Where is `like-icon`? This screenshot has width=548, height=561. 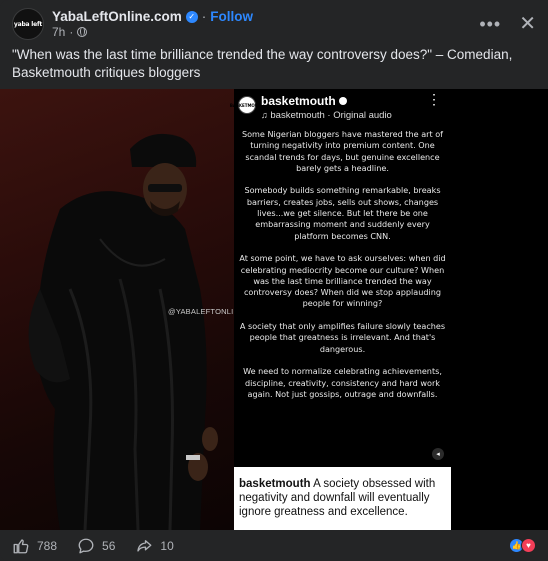 like-icon is located at coordinates (21, 545).